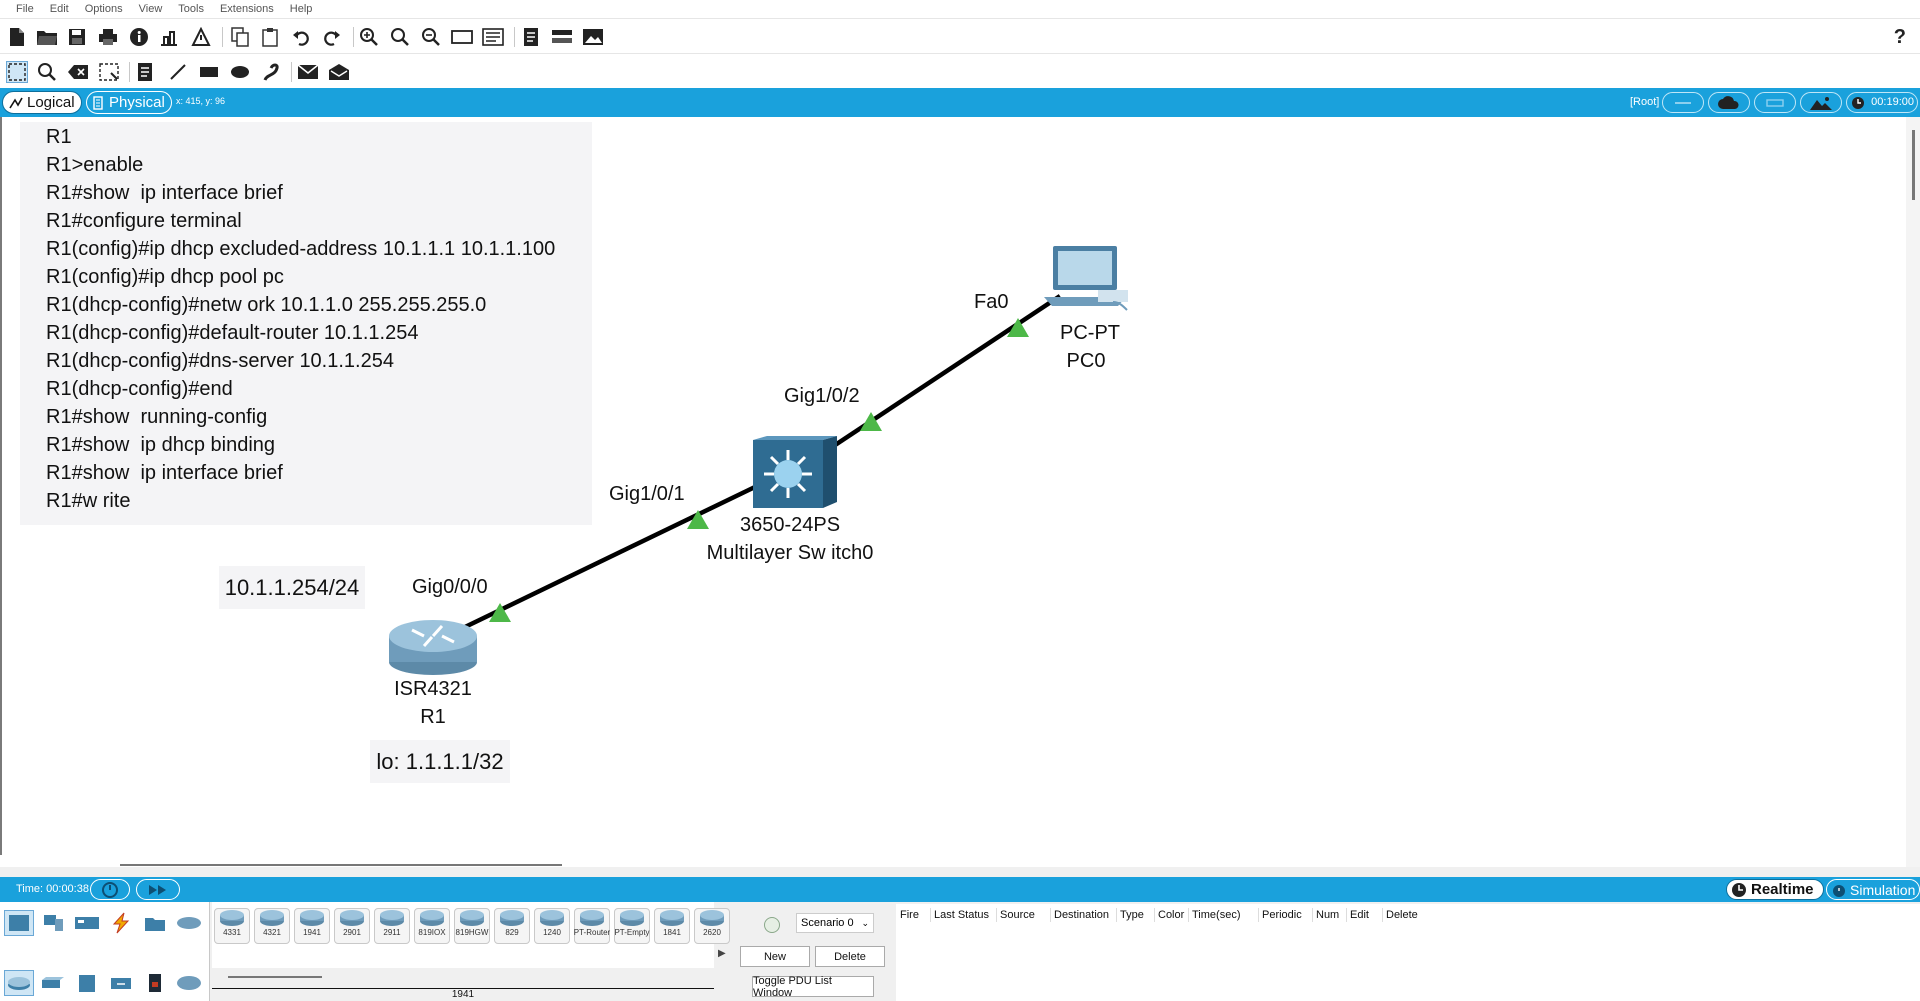 This screenshot has height=1001, width=1920. I want to click on canvas-vertical-scrollbar, so click(1913, 492).